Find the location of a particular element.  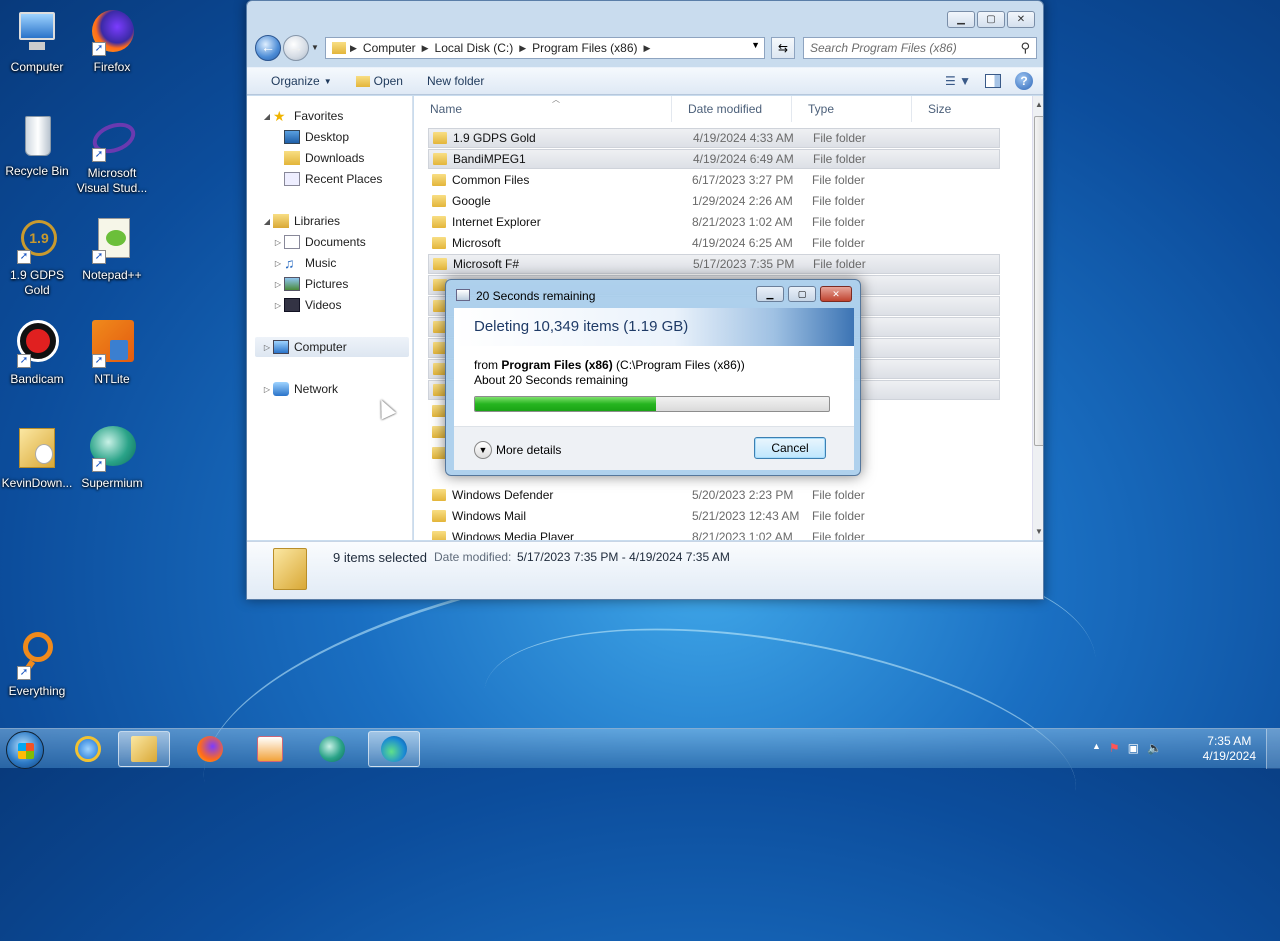

view-options-icon: ☰ ▼ is located at coordinates (958, 81).